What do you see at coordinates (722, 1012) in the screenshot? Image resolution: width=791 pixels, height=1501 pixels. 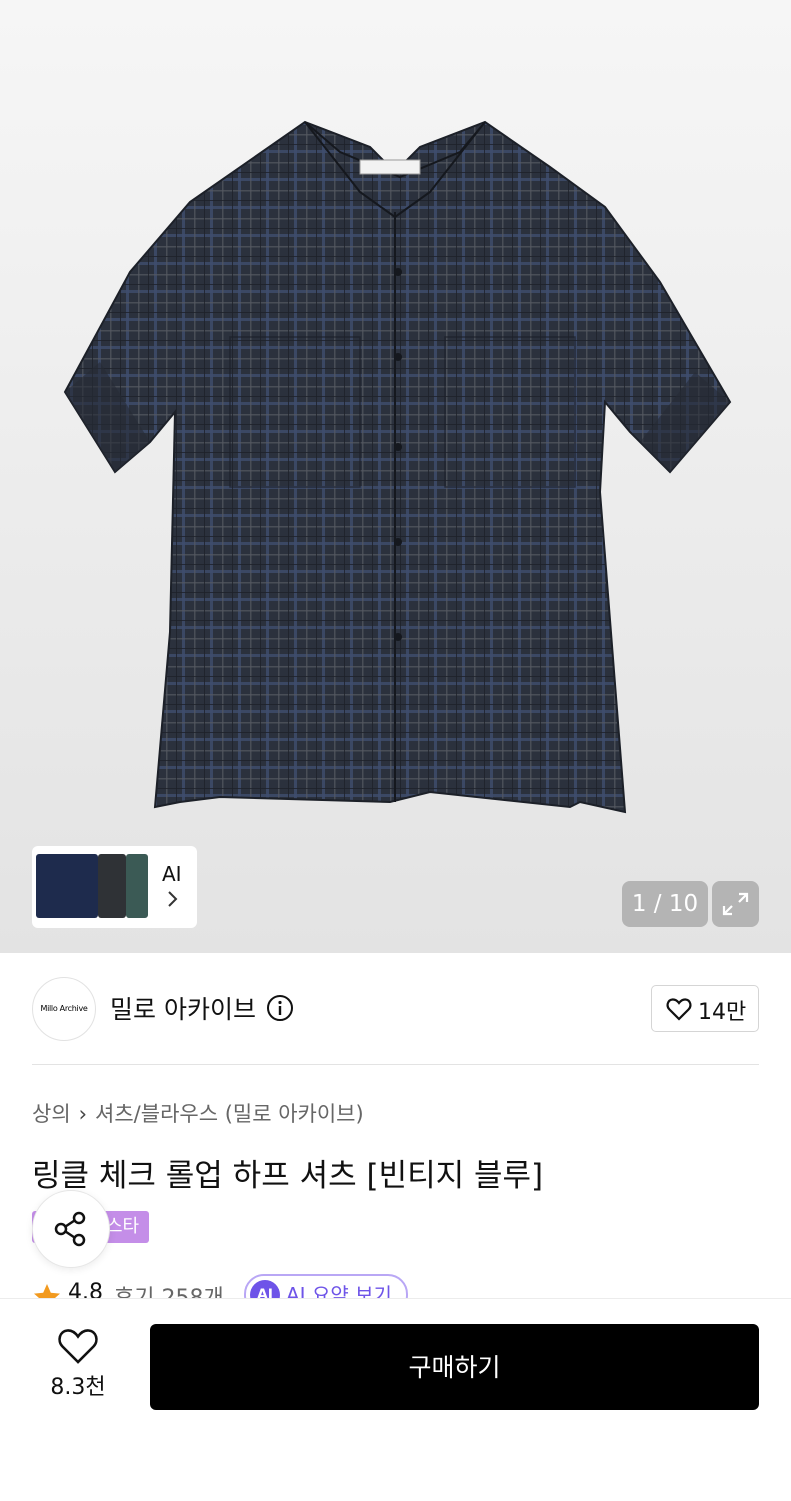 I see `brand-like-count: 14만` at bounding box center [722, 1012].